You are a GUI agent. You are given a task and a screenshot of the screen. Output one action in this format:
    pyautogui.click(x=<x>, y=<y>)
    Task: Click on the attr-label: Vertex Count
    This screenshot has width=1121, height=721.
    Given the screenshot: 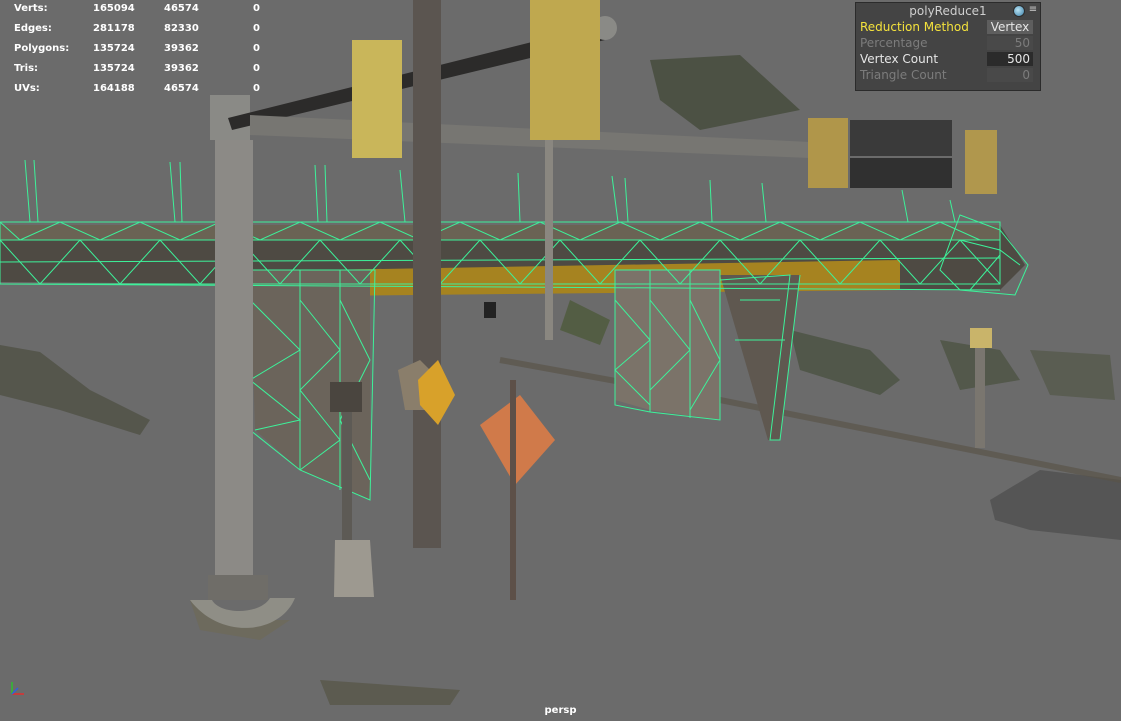 What is the action you would take?
    pyautogui.click(x=899, y=59)
    